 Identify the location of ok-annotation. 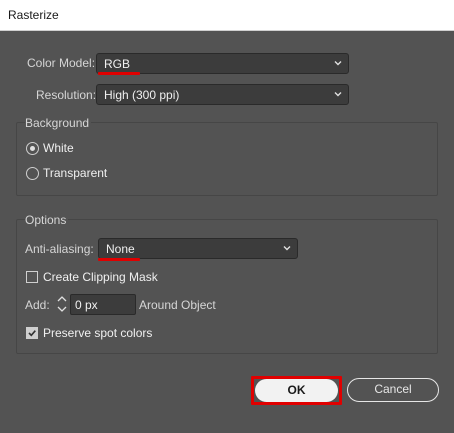
(296, 390).